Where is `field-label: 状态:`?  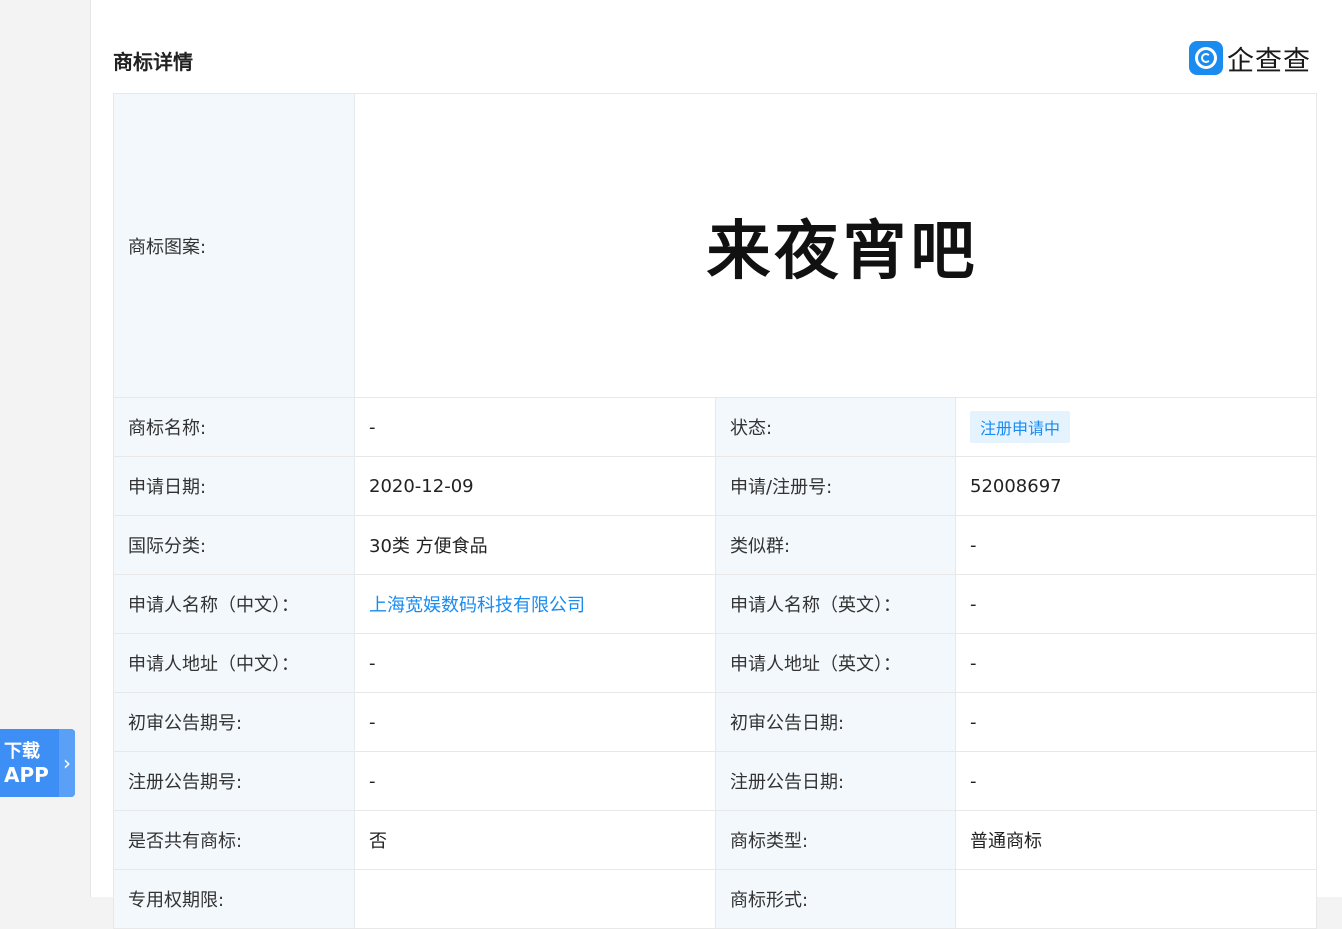 field-label: 状态: is located at coordinates (835, 427).